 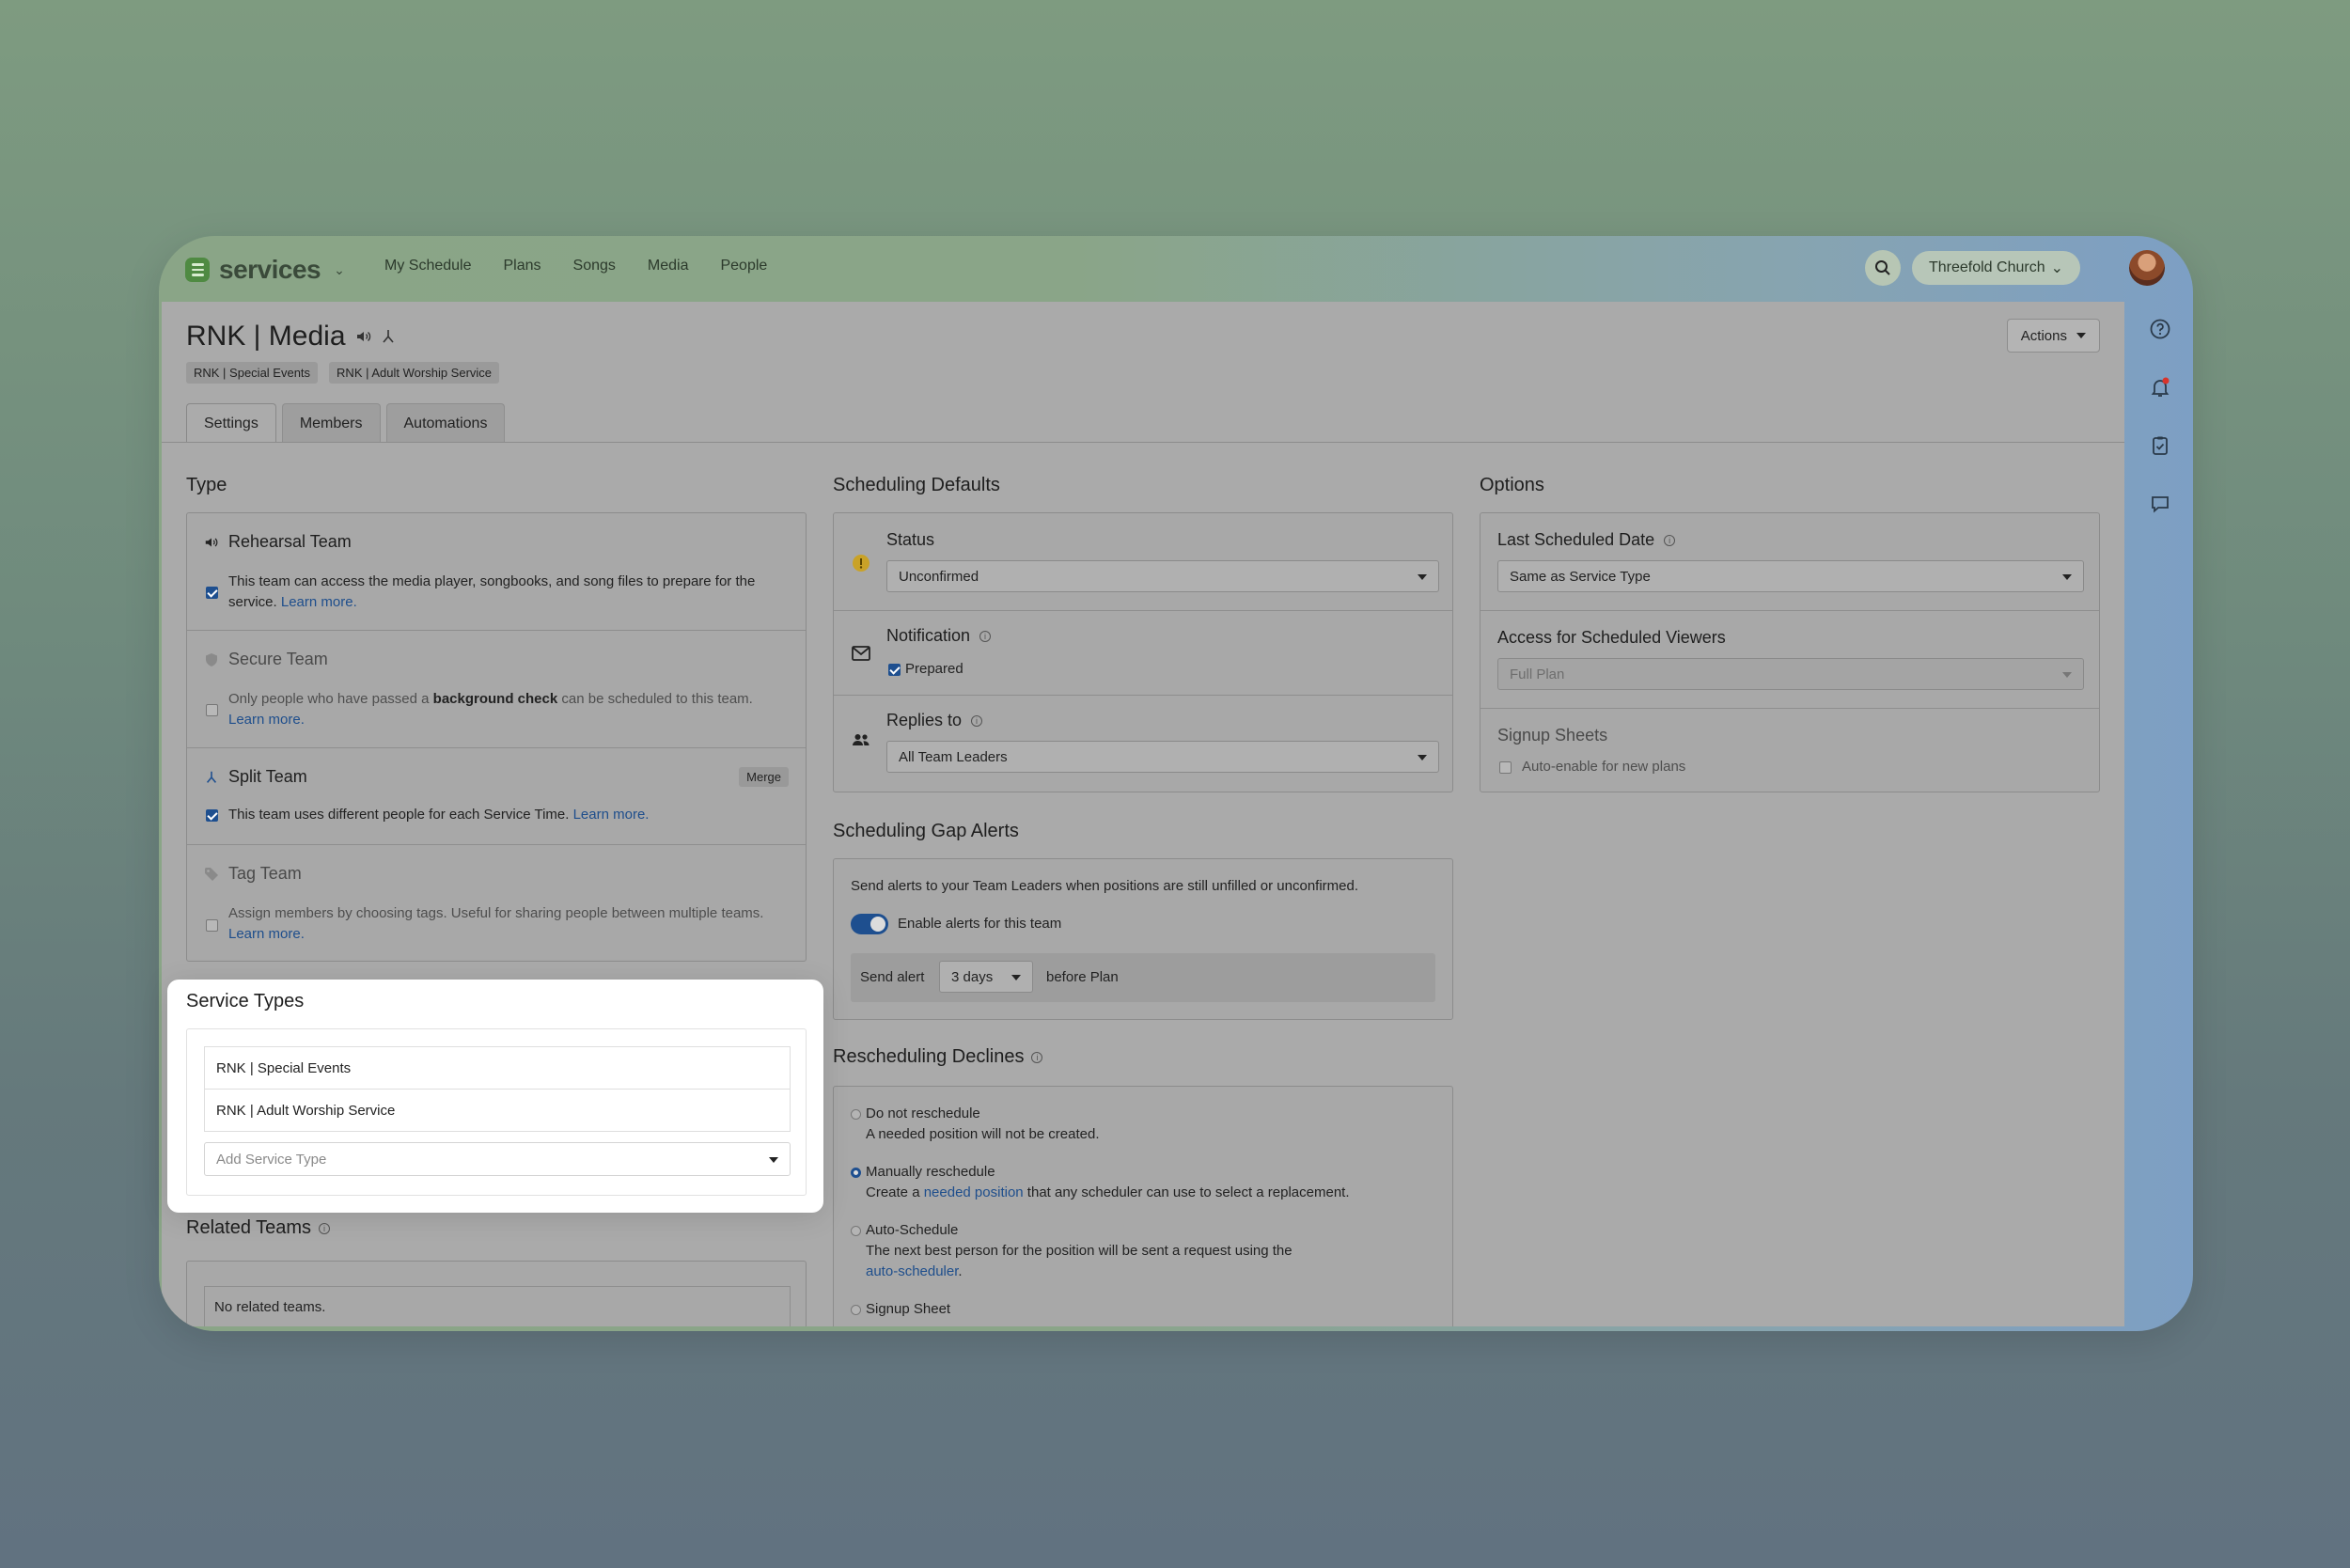 I want to click on secure-team-checkbox, so click(x=212, y=710).